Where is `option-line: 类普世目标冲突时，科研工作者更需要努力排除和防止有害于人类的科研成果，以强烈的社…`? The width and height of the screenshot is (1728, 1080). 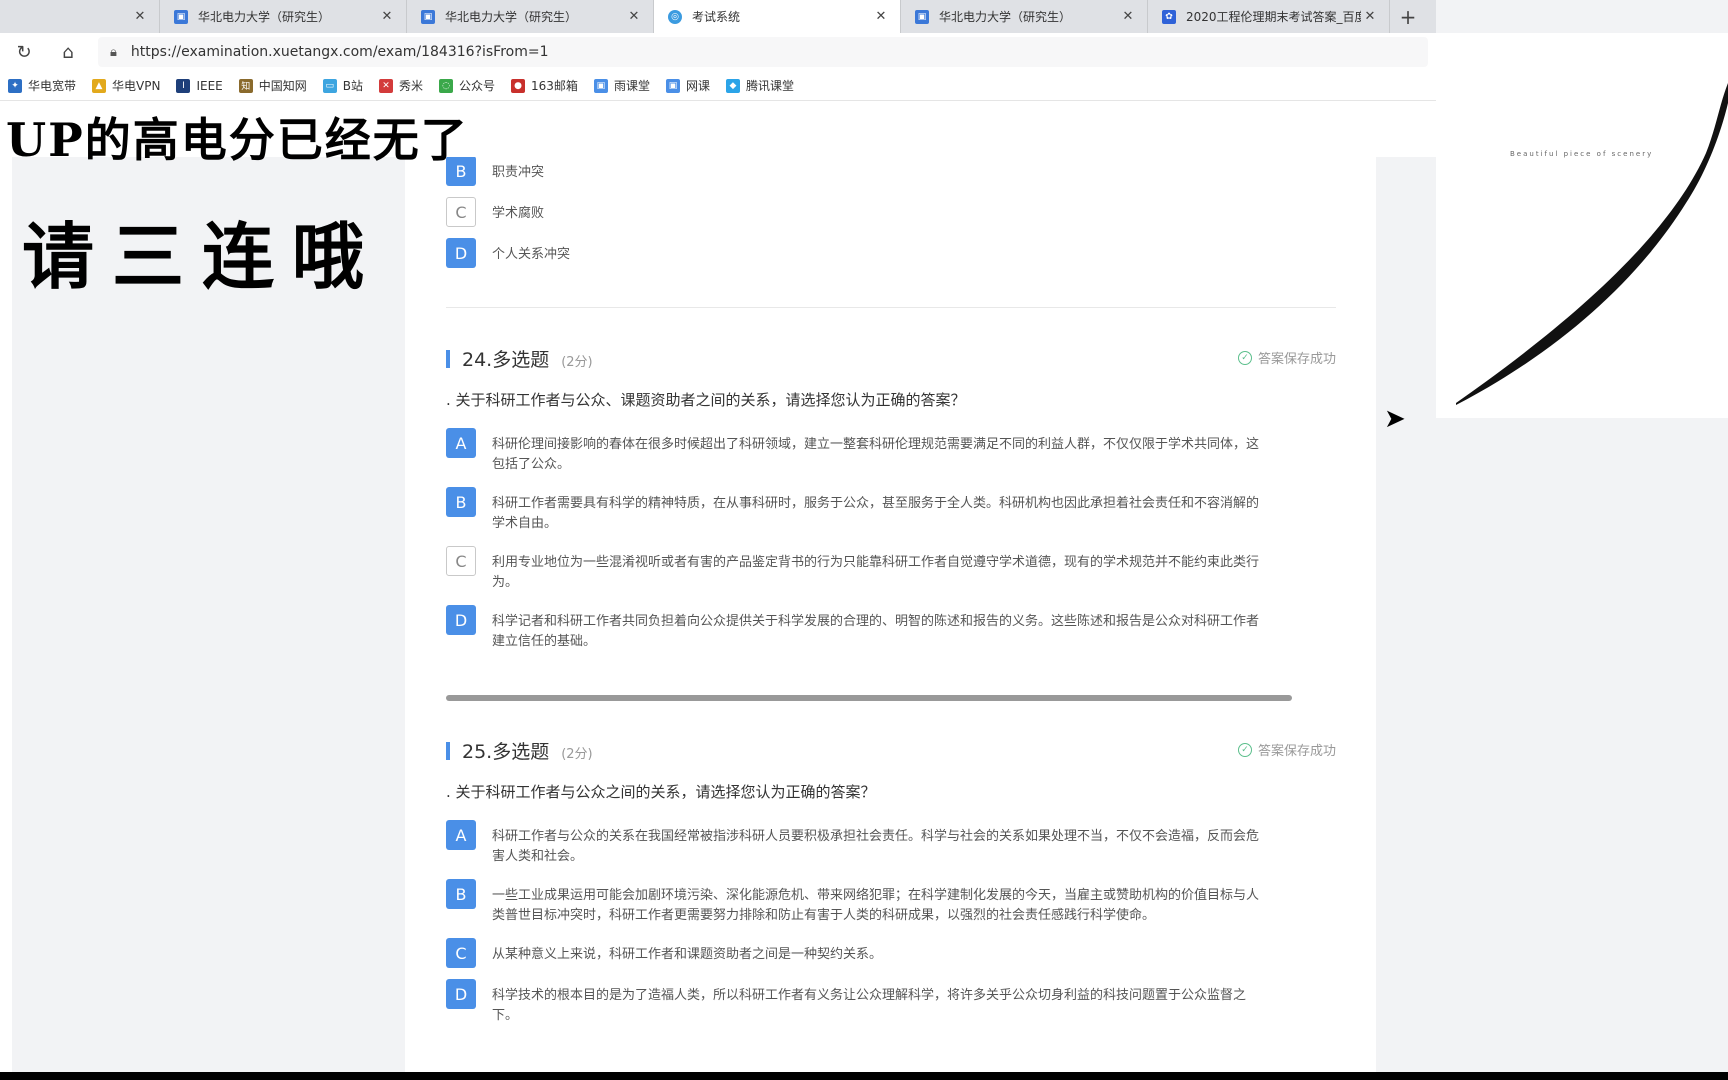 option-line: 类普世目标冲突时，科研工作者更需要努力排除和防止有害于人类的科研成果，以强烈的社… is located at coordinates (824, 915).